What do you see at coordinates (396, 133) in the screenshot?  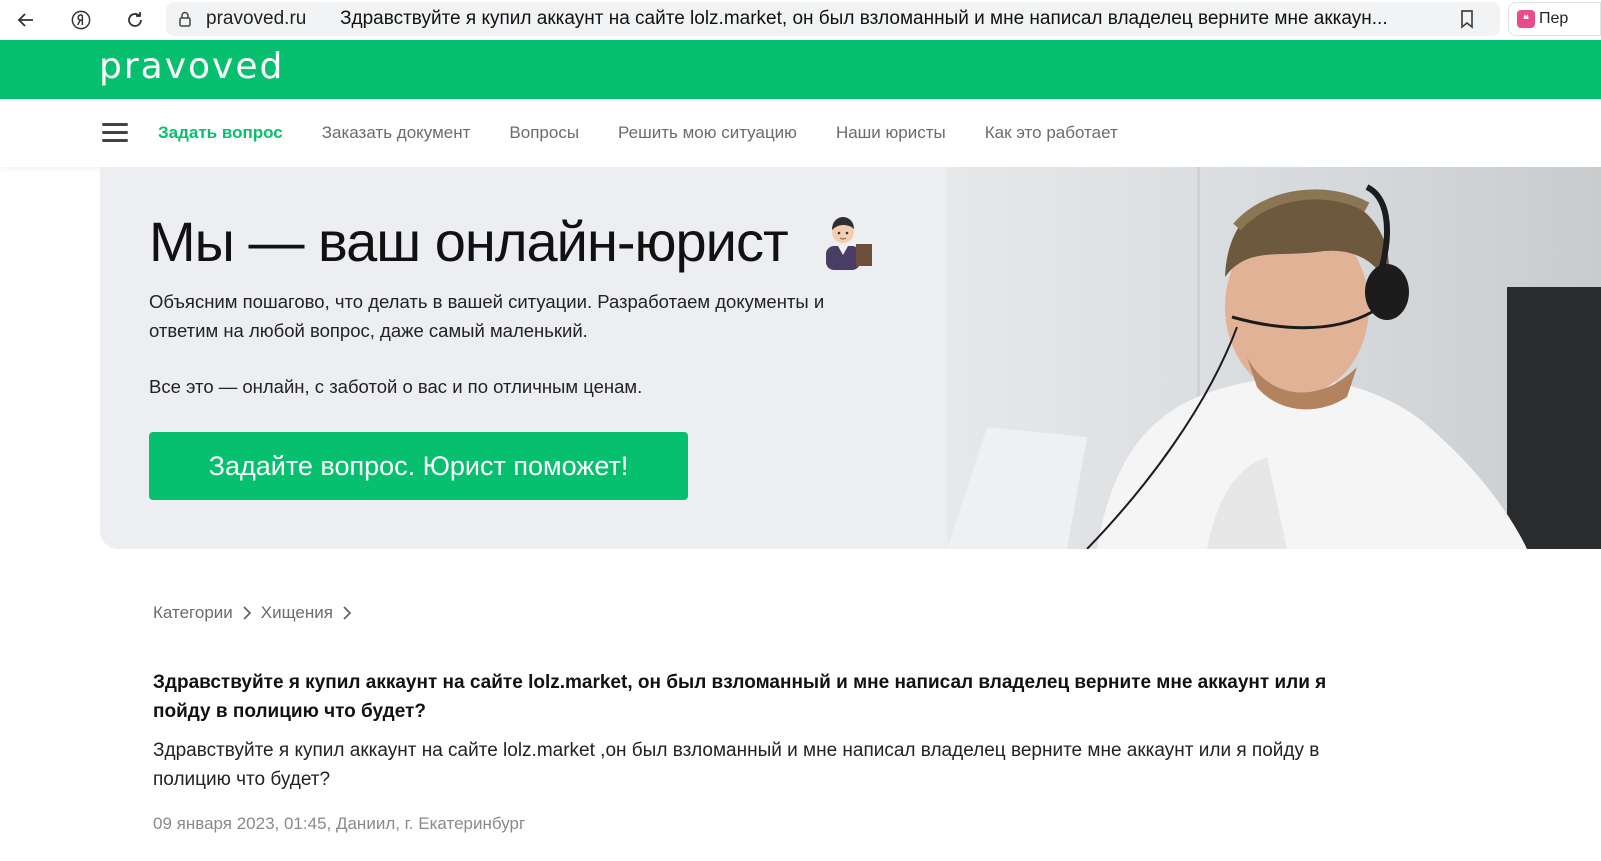 I see `nav-order-document: Заказать документ` at bounding box center [396, 133].